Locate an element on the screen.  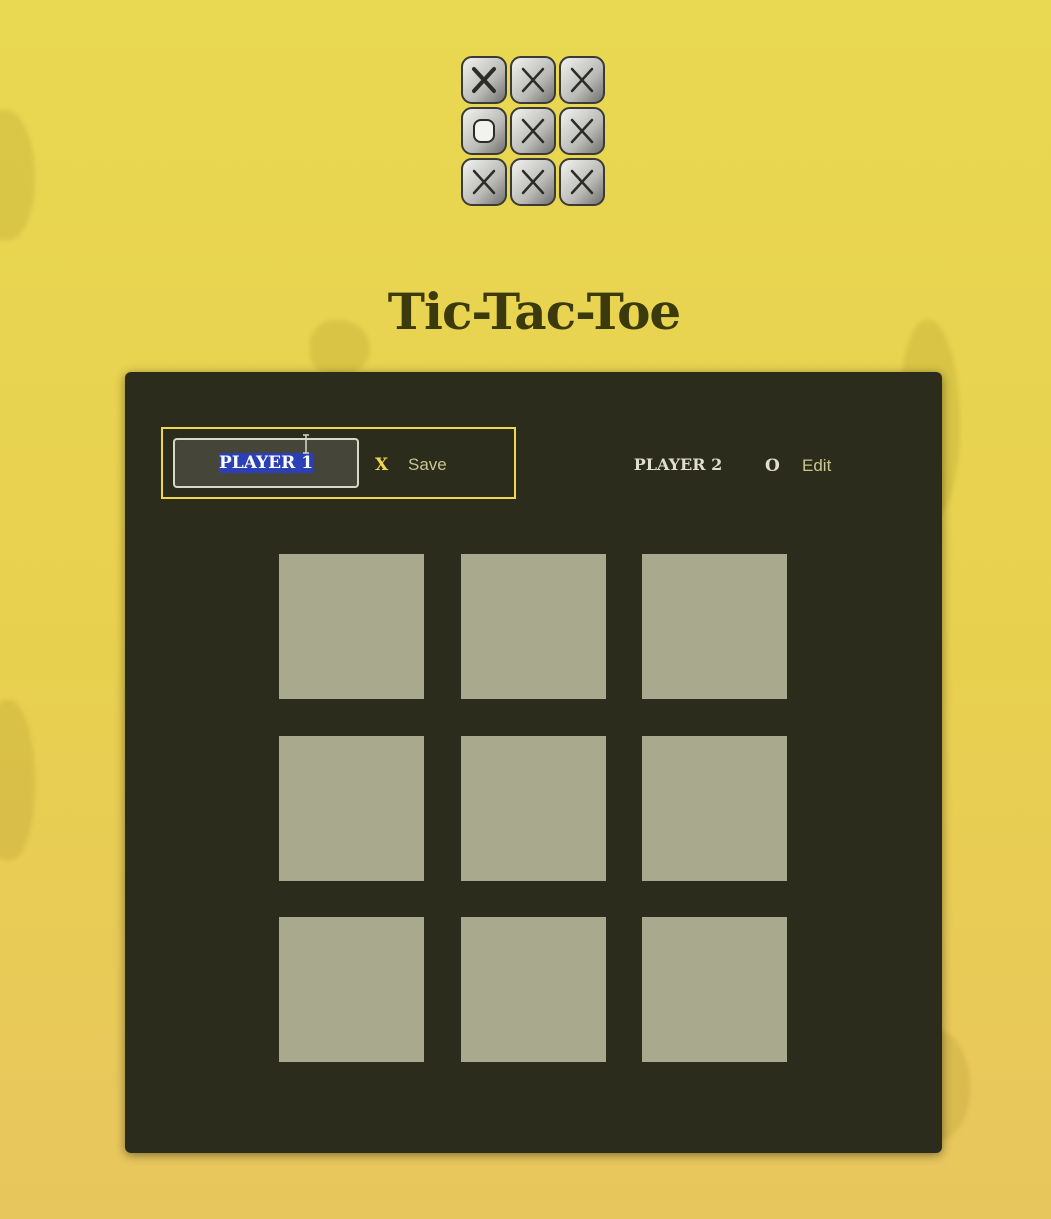
player-1-name-input is located at coordinates (266, 463).